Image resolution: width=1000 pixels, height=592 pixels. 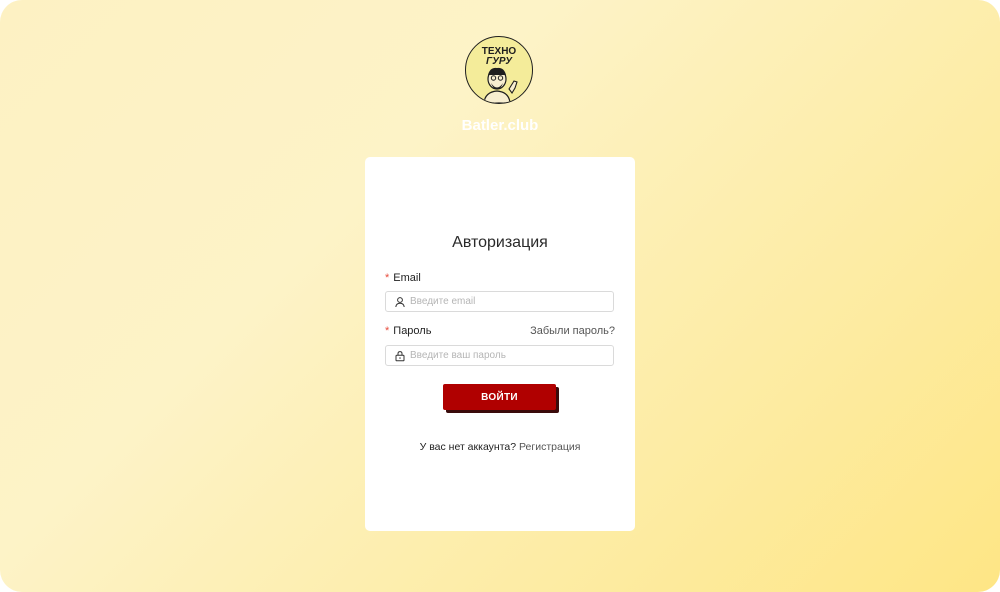 What do you see at coordinates (400, 356) in the screenshot?
I see `lock-icon` at bounding box center [400, 356].